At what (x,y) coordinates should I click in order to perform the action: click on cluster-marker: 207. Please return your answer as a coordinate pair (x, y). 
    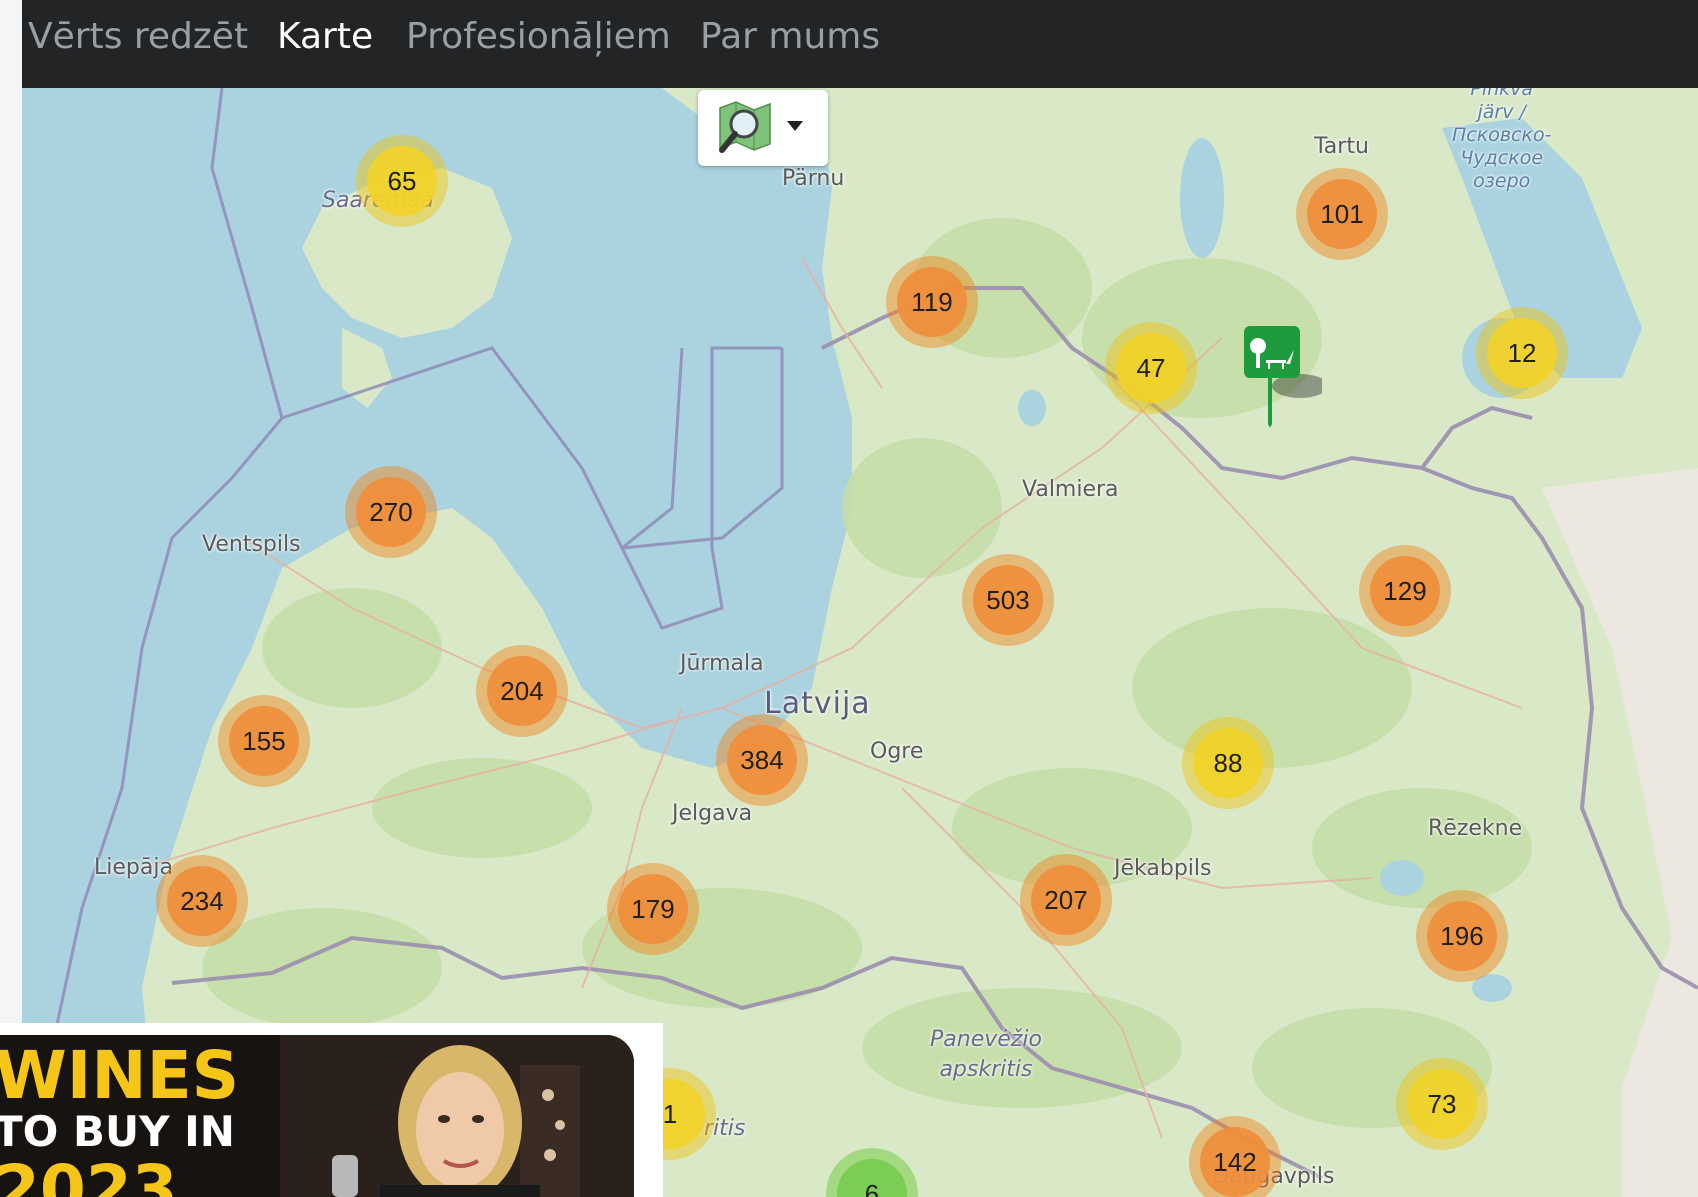
    Looking at the image, I should click on (1066, 900).